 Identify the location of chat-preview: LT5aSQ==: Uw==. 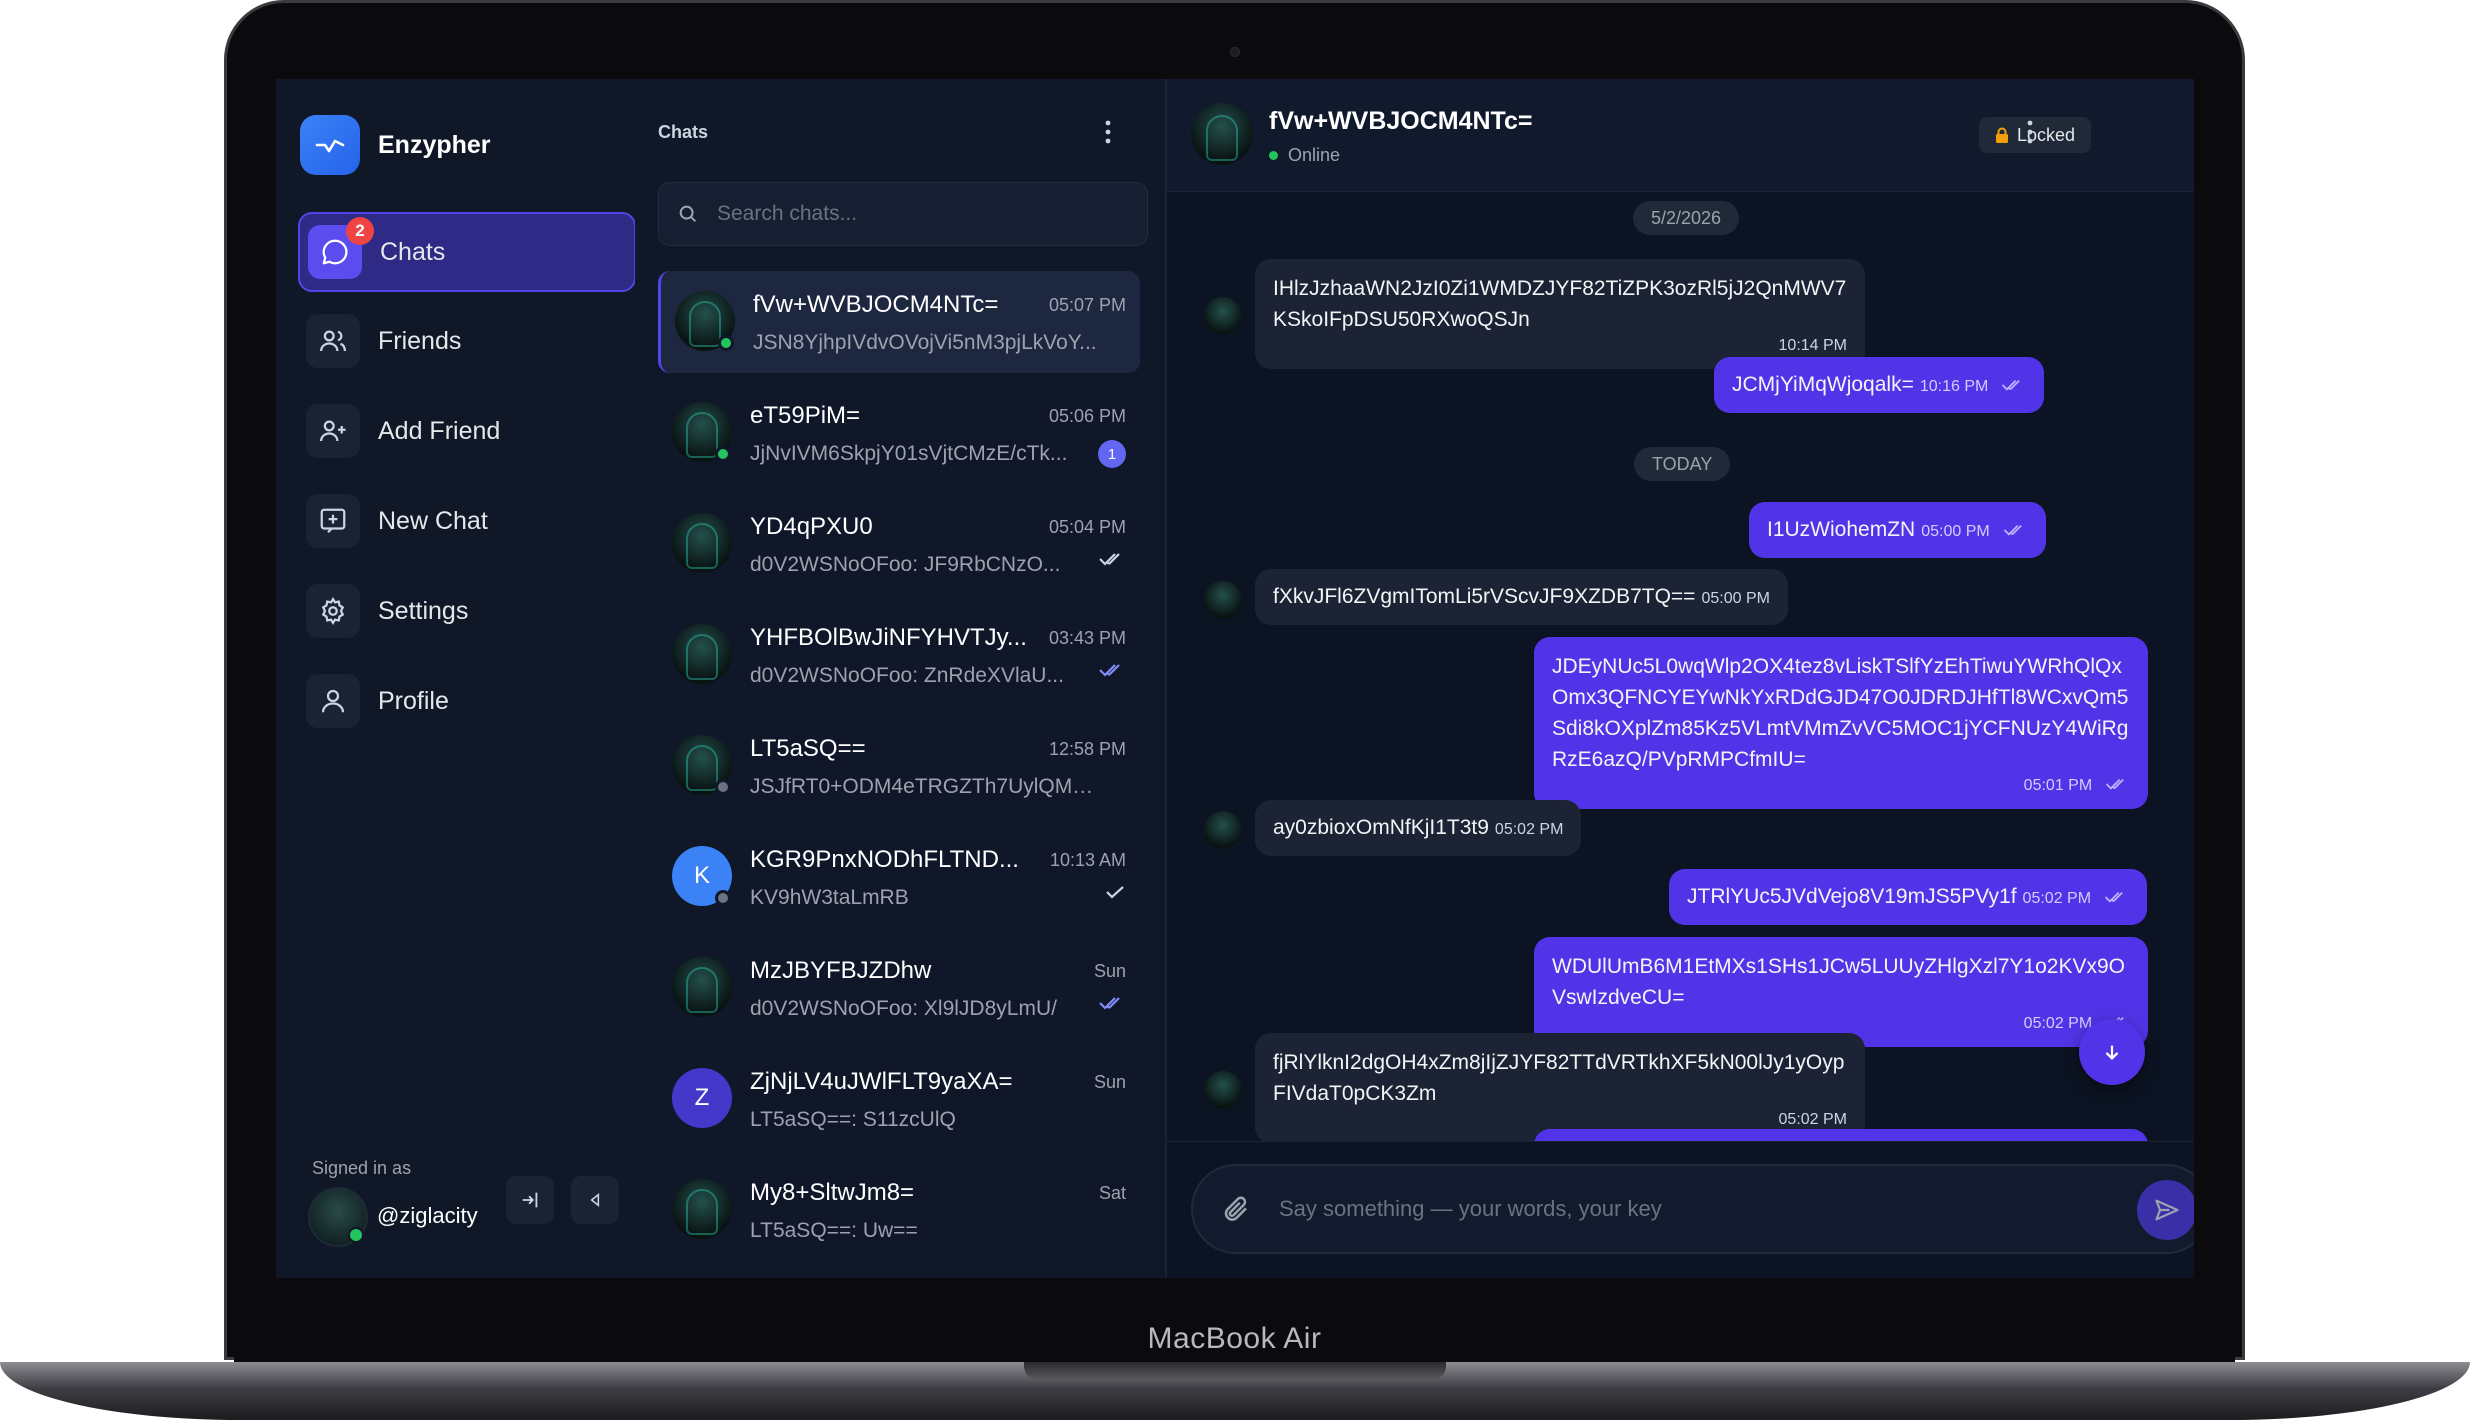
(834, 1230).